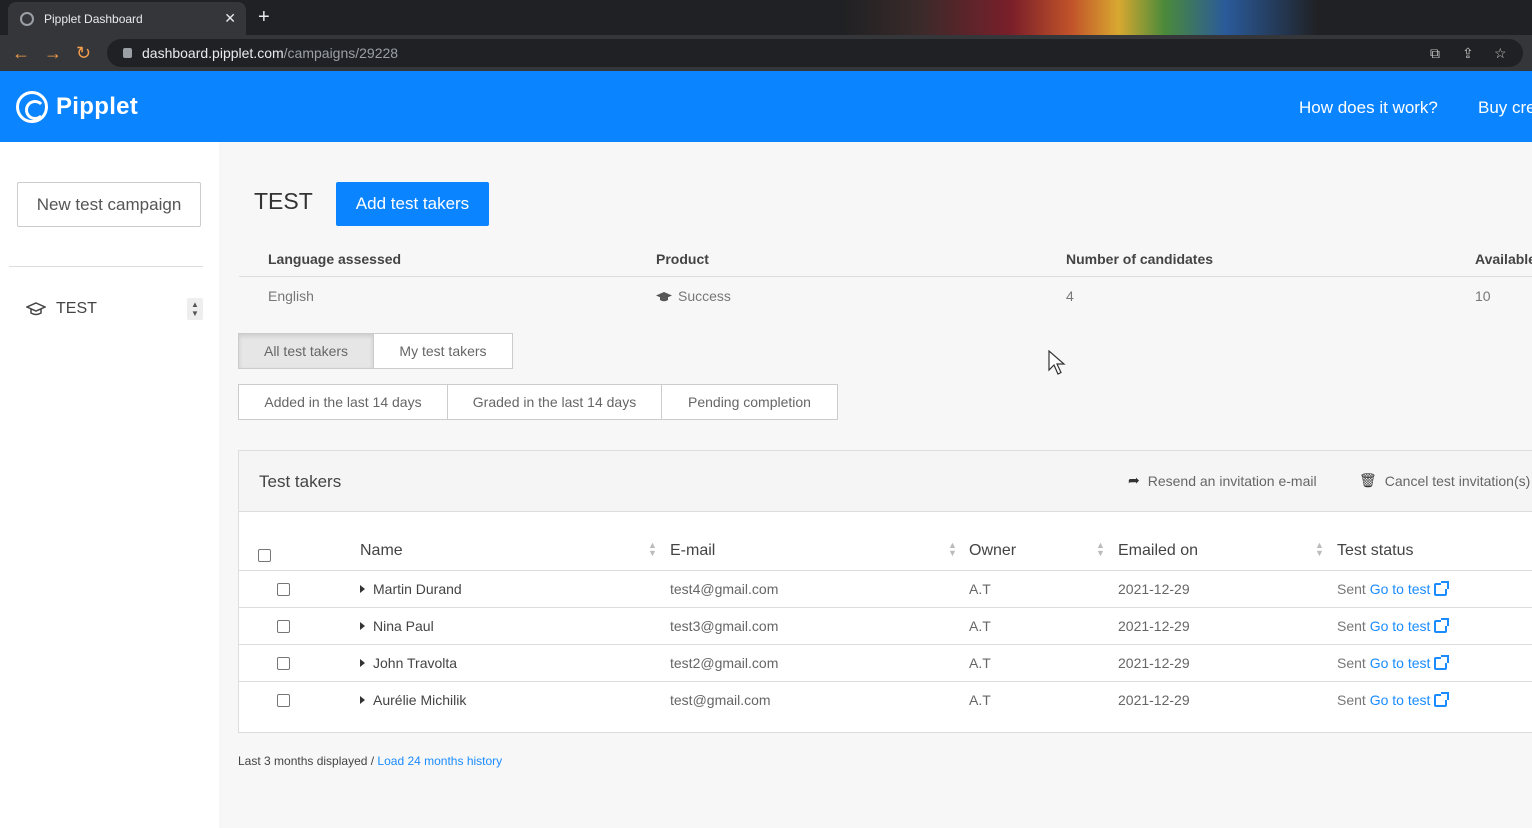 This screenshot has width=1532, height=828. I want to click on address-bar: dashboard.pipplet.com/campaigns/29228, so click(815, 53).